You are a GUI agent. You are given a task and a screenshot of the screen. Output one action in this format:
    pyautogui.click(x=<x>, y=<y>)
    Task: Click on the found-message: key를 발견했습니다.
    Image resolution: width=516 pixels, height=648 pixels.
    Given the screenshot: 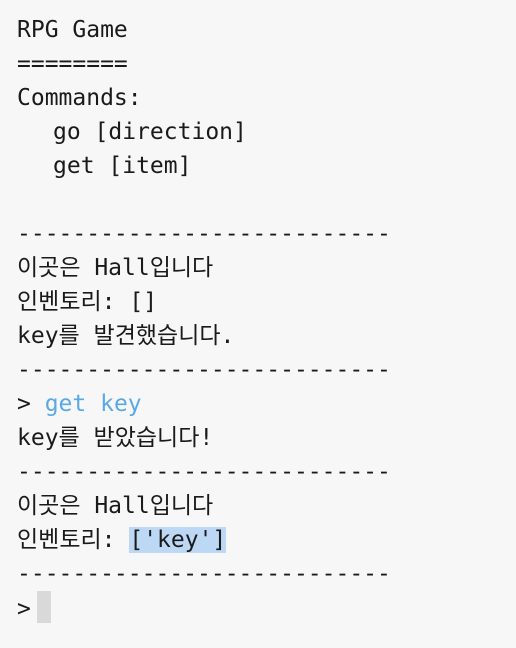 What is the action you would take?
    pyautogui.click(x=126, y=336)
    